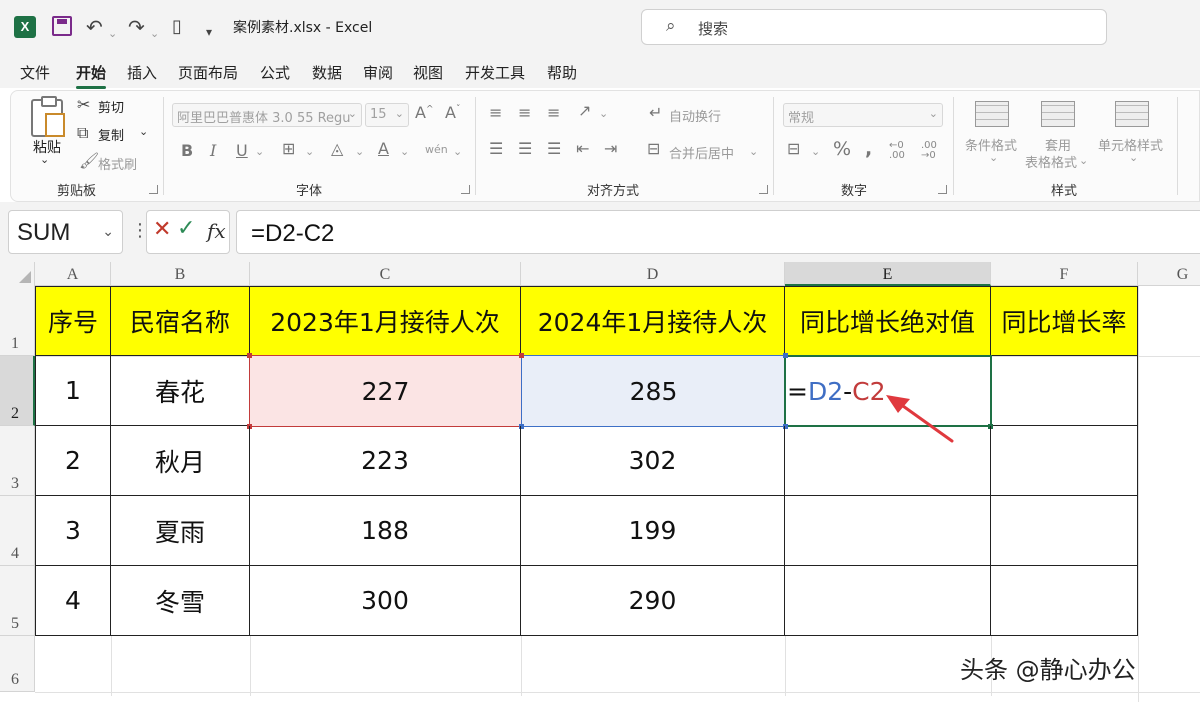  What do you see at coordinates (452, 112) in the screenshot?
I see `decrease-font-icon: Aˇ` at bounding box center [452, 112].